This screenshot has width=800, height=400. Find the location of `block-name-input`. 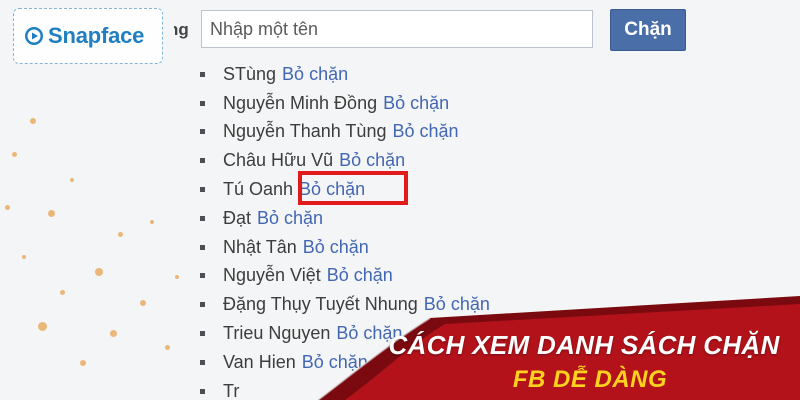

block-name-input is located at coordinates (397, 29).